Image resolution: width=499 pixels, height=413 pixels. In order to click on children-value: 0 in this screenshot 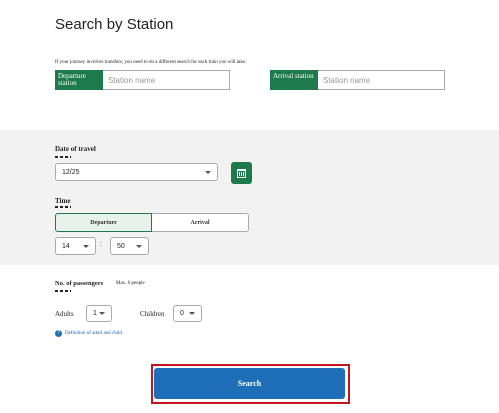, I will do `click(182, 313)`.